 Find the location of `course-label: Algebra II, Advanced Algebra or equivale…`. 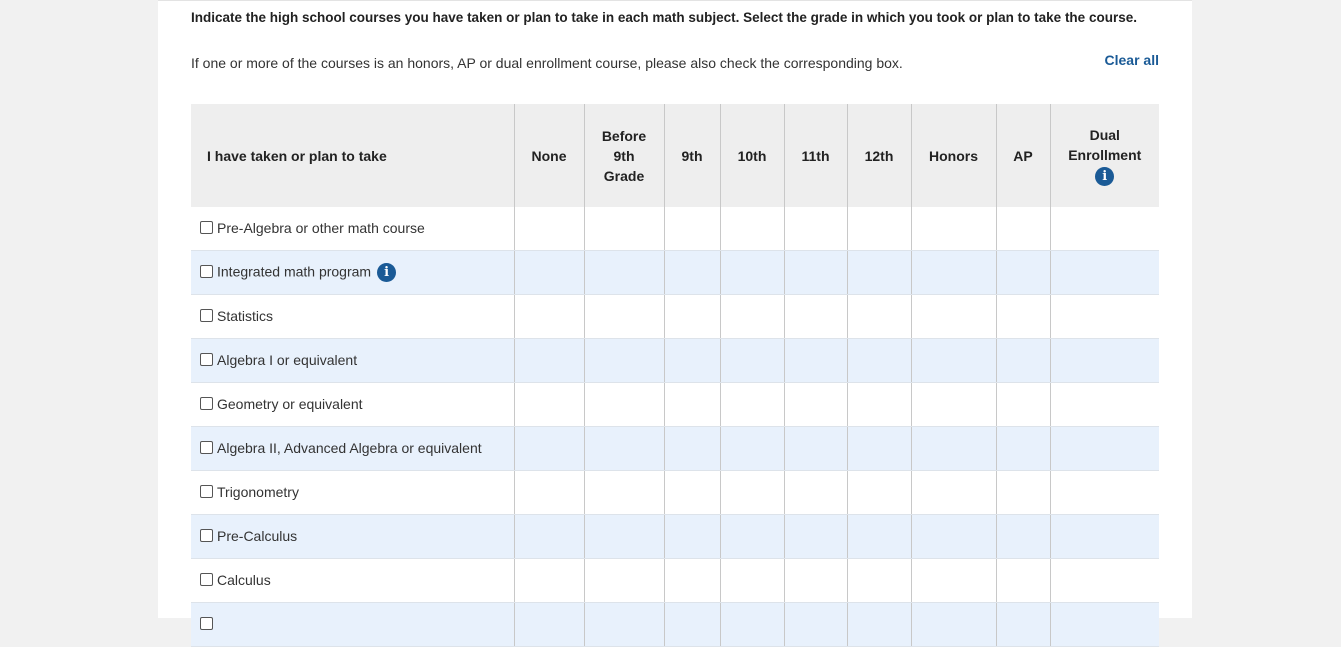

course-label: Algebra II, Advanced Algebra or equivale… is located at coordinates (349, 447).